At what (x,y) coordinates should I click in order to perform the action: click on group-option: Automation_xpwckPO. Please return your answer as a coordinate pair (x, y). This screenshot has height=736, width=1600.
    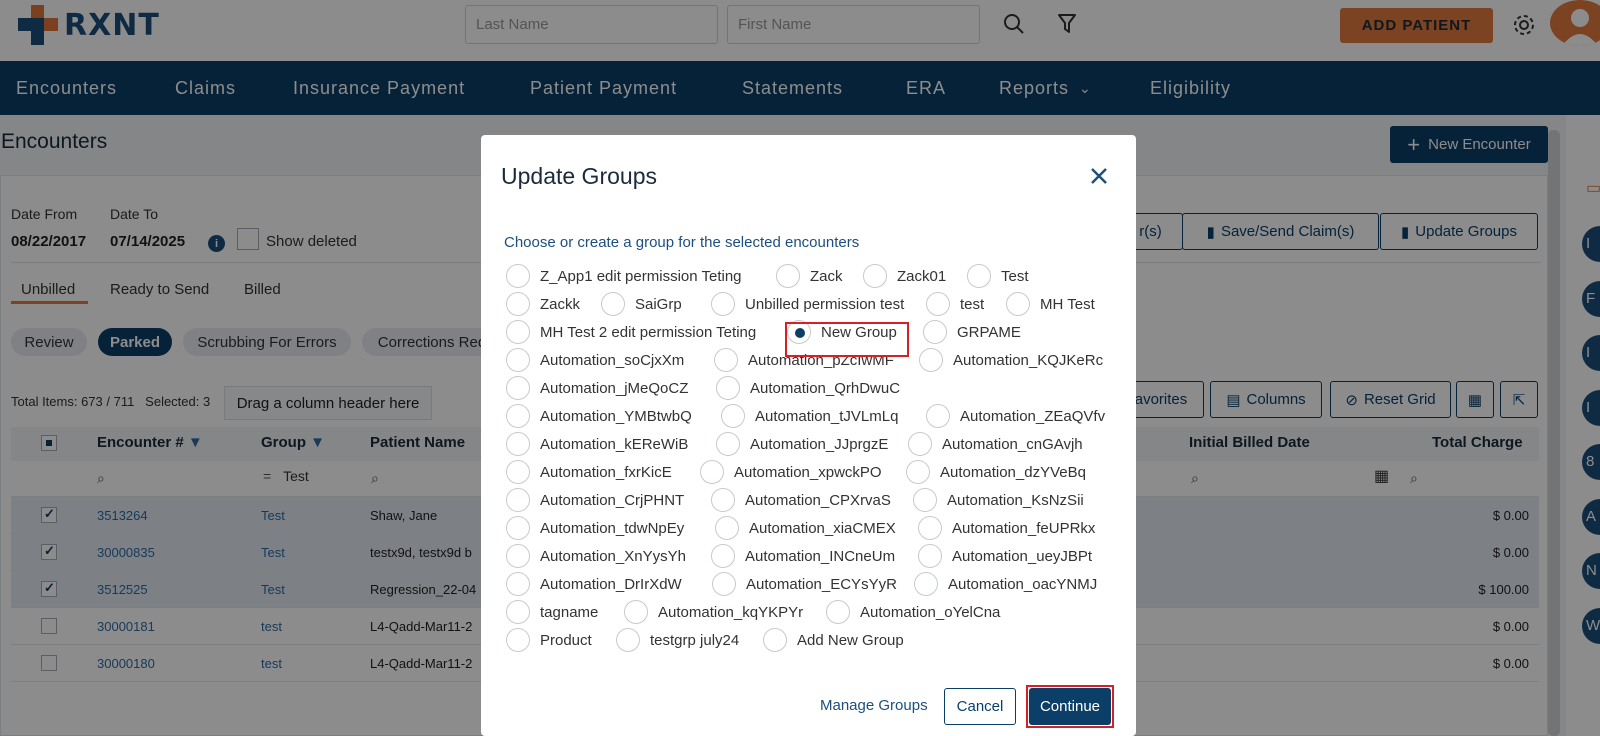
    Looking at the image, I should click on (791, 472).